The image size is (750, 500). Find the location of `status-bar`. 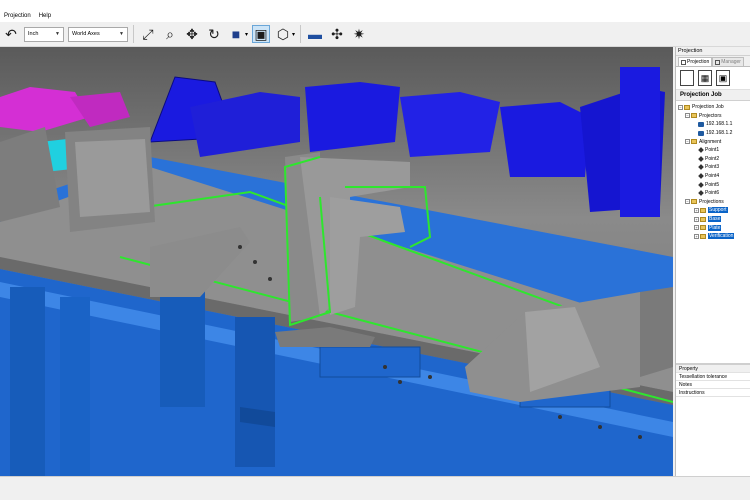

status-bar is located at coordinates (375, 488).